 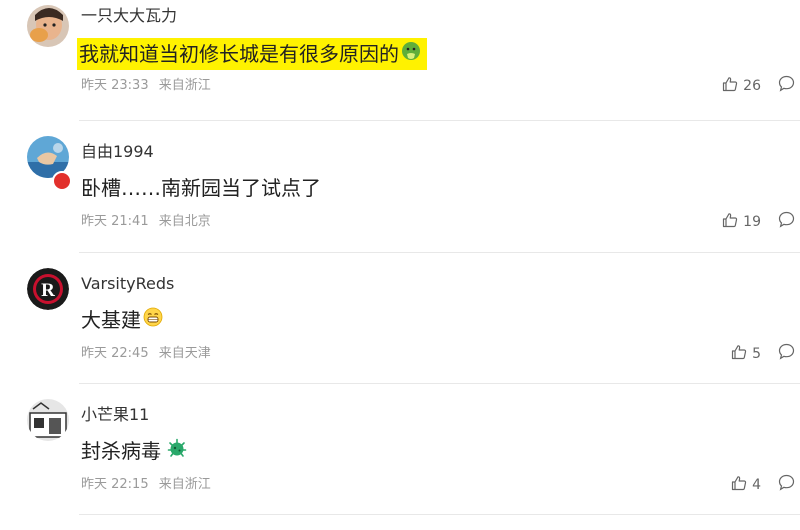 I want to click on virus-icon, so click(x=177, y=451).